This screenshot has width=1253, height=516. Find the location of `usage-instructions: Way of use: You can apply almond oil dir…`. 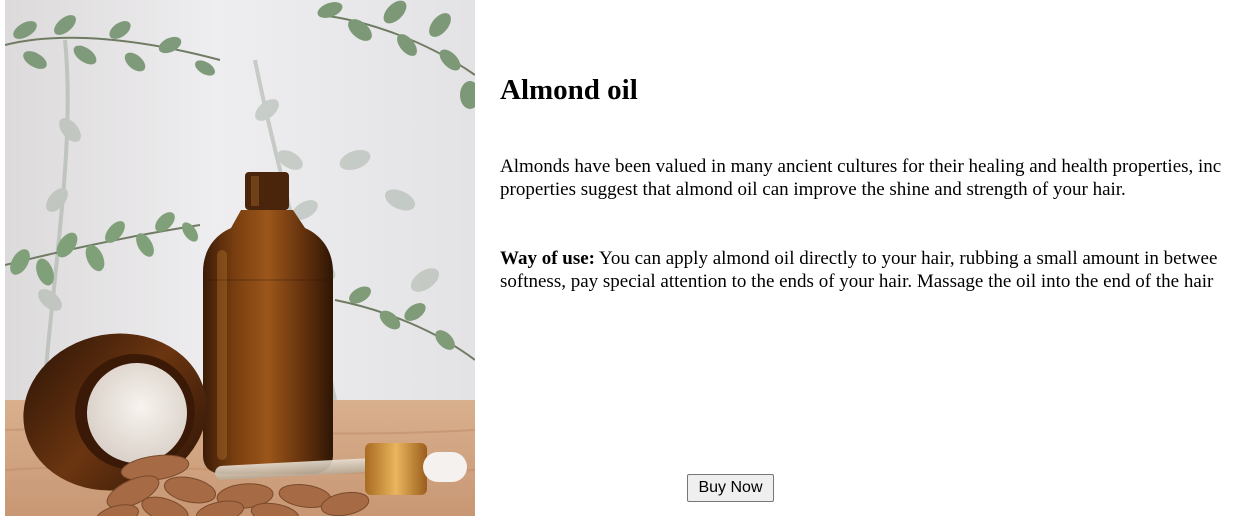

usage-instructions: Way of use: You can apply almond oil dir… is located at coordinates (858, 270).